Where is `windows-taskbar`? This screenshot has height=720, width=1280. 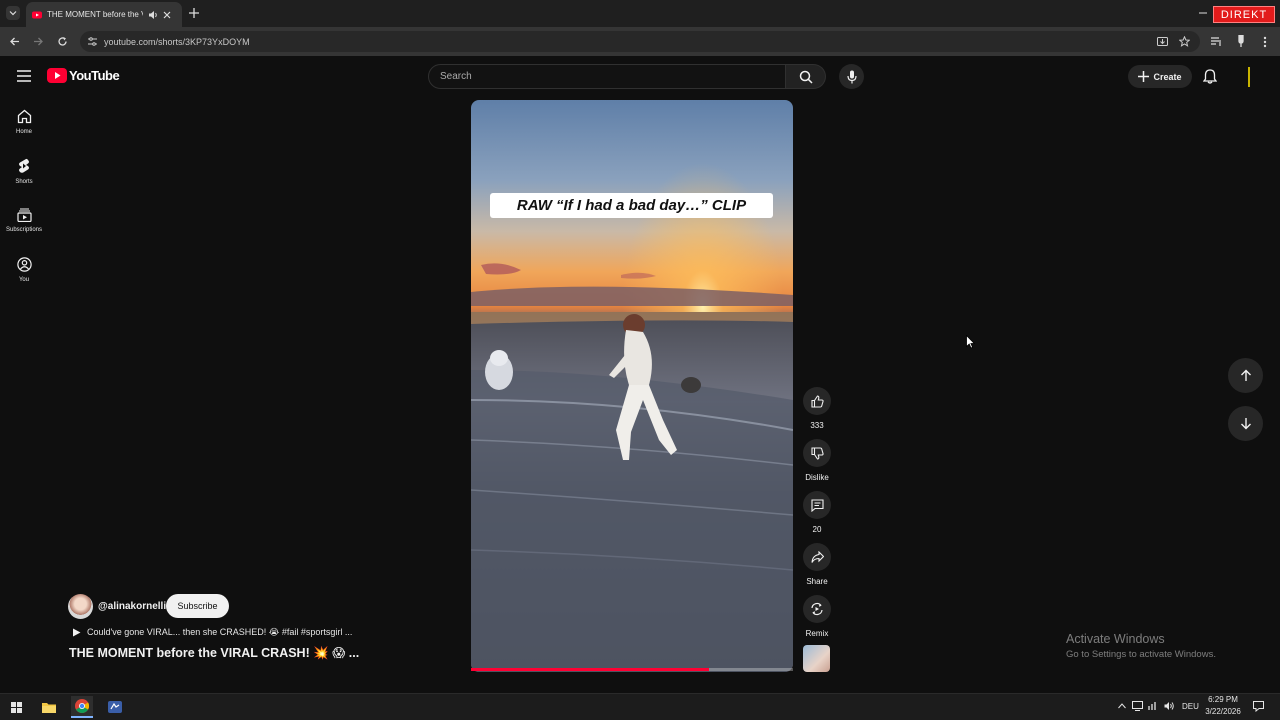
windows-taskbar is located at coordinates (640, 706).